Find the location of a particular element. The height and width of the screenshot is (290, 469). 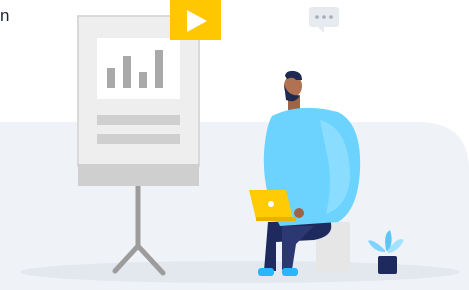

chat-bubble-icon is located at coordinates (324, 20).